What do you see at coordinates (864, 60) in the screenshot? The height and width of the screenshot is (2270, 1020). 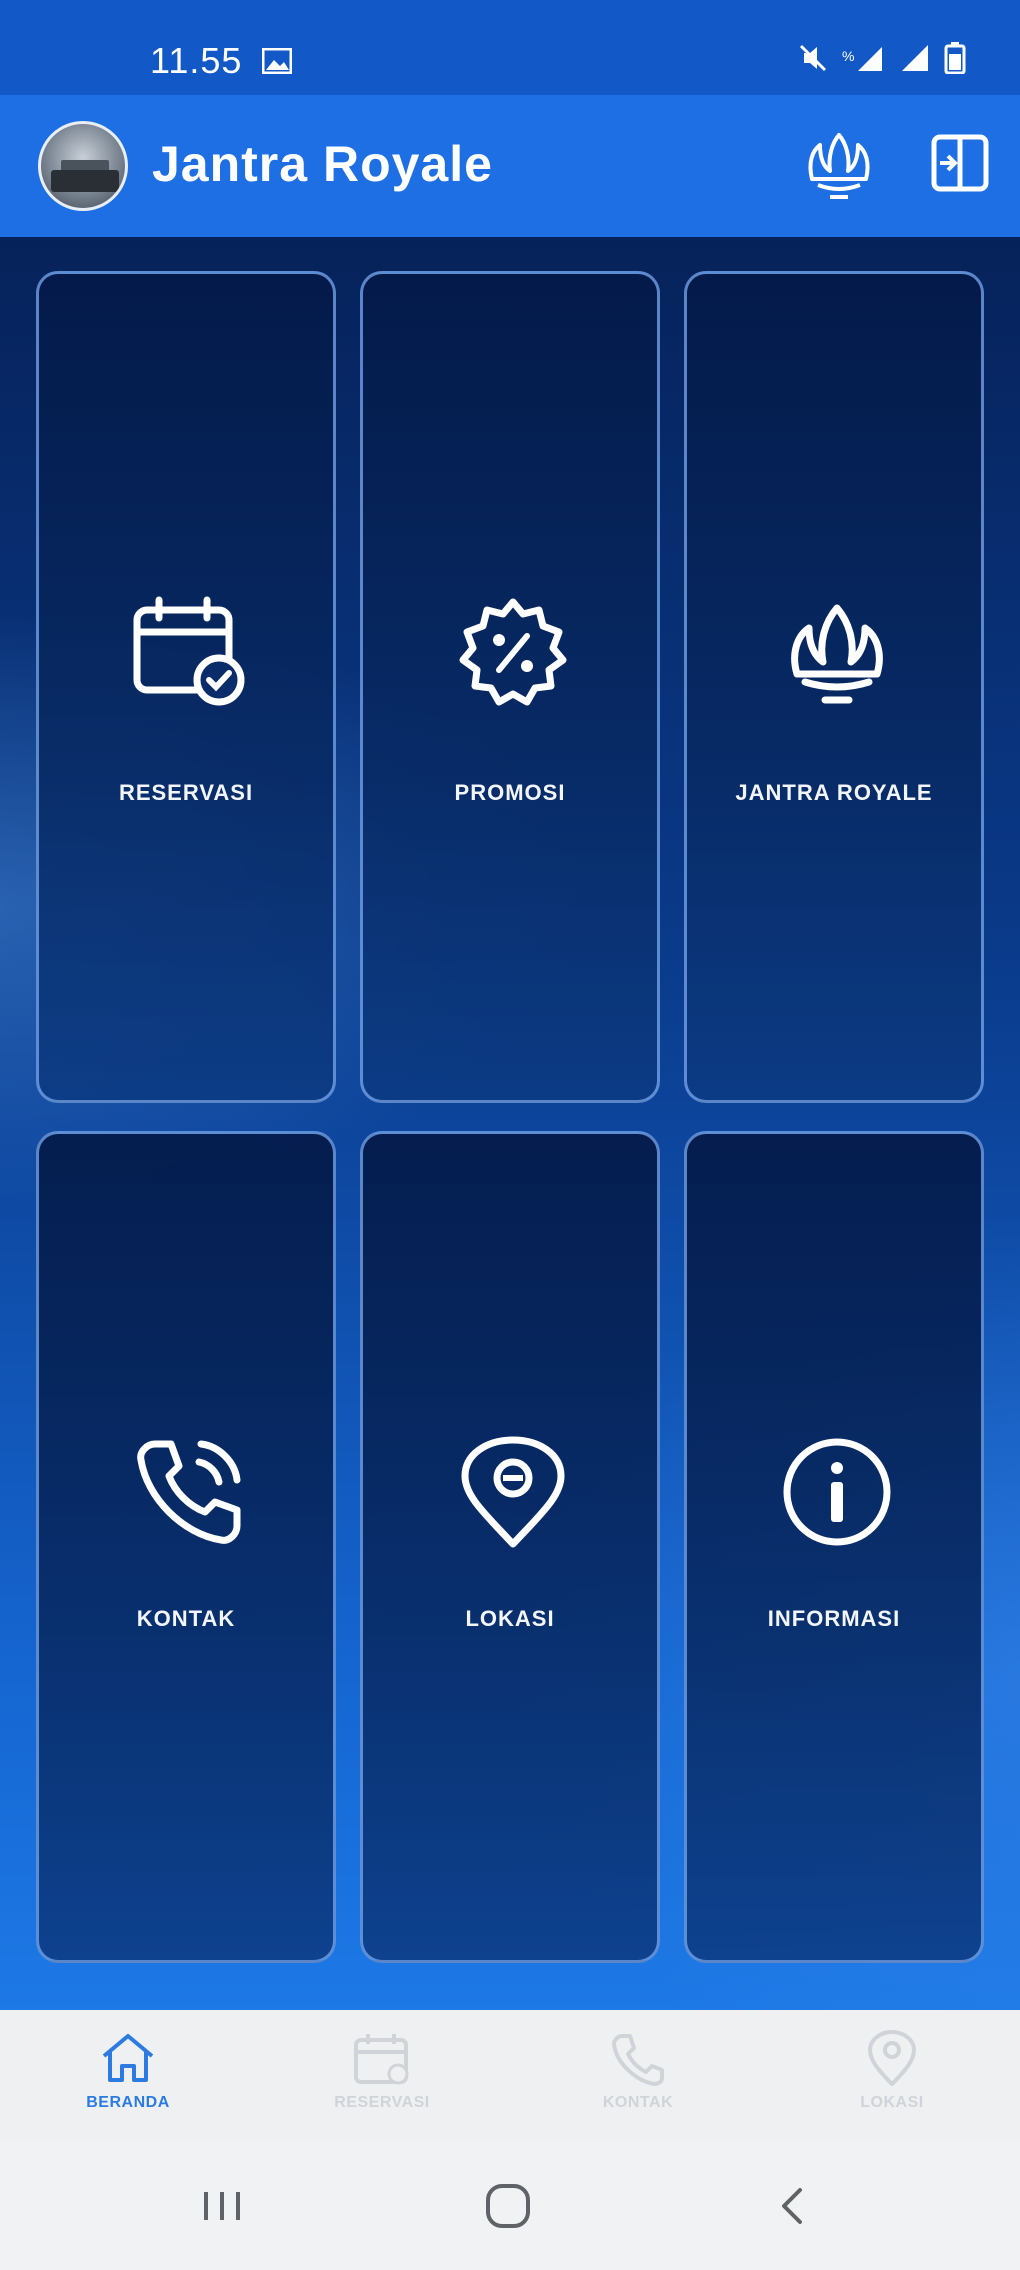 I see `volte-signal-icon: %` at bounding box center [864, 60].